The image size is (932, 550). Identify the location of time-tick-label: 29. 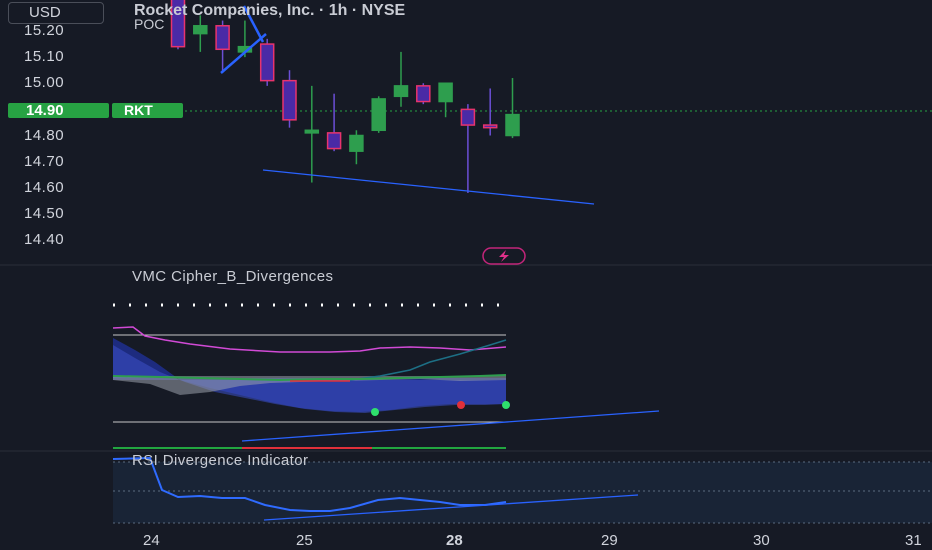
(609, 540).